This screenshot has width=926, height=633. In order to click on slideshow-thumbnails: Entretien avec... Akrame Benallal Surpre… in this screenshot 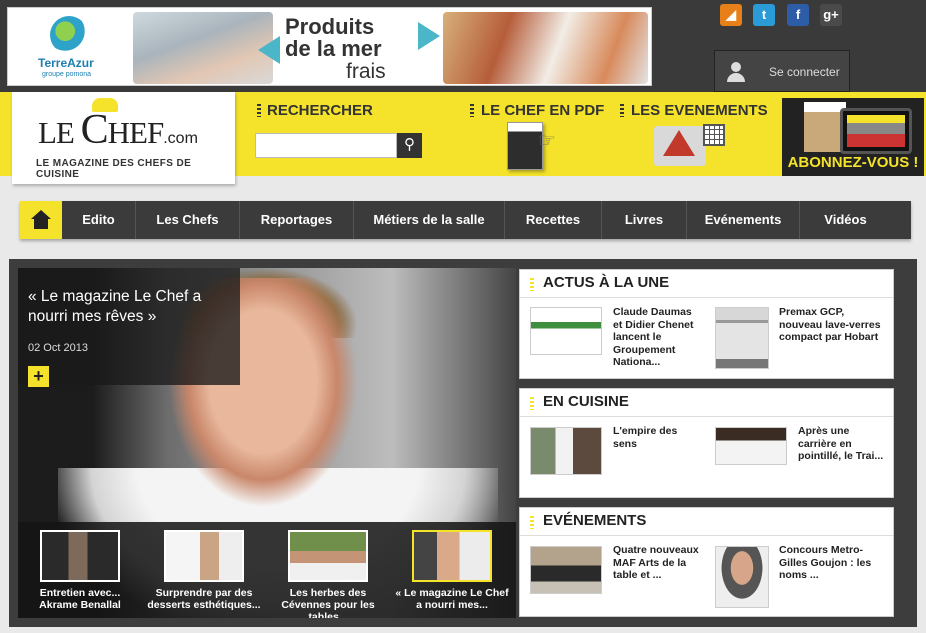, I will do `click(267, 570)`.